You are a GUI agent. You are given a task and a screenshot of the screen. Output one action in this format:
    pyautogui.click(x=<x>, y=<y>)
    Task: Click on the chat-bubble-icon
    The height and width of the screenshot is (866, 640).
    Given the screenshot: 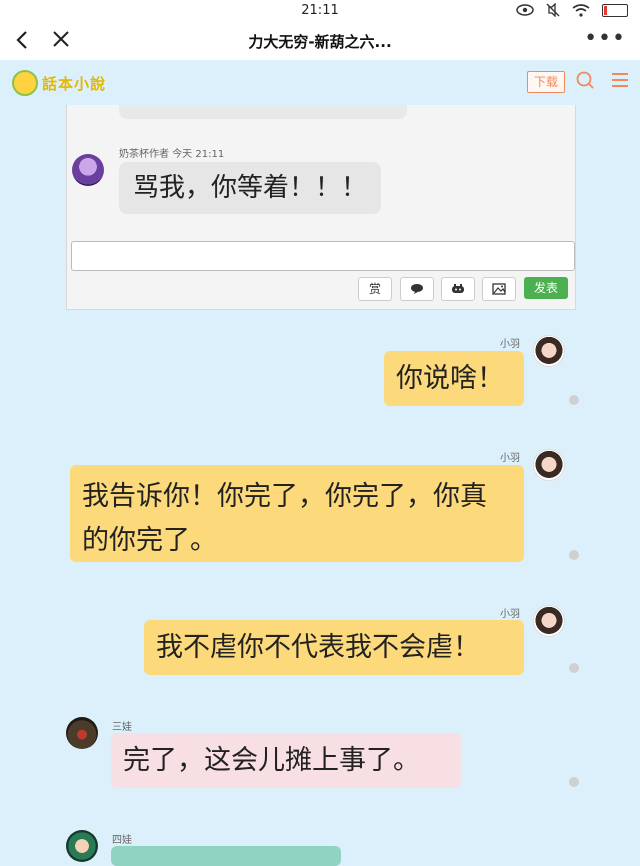 What is the action you would take?
    pyautogui.click(x=417, y=289)
    